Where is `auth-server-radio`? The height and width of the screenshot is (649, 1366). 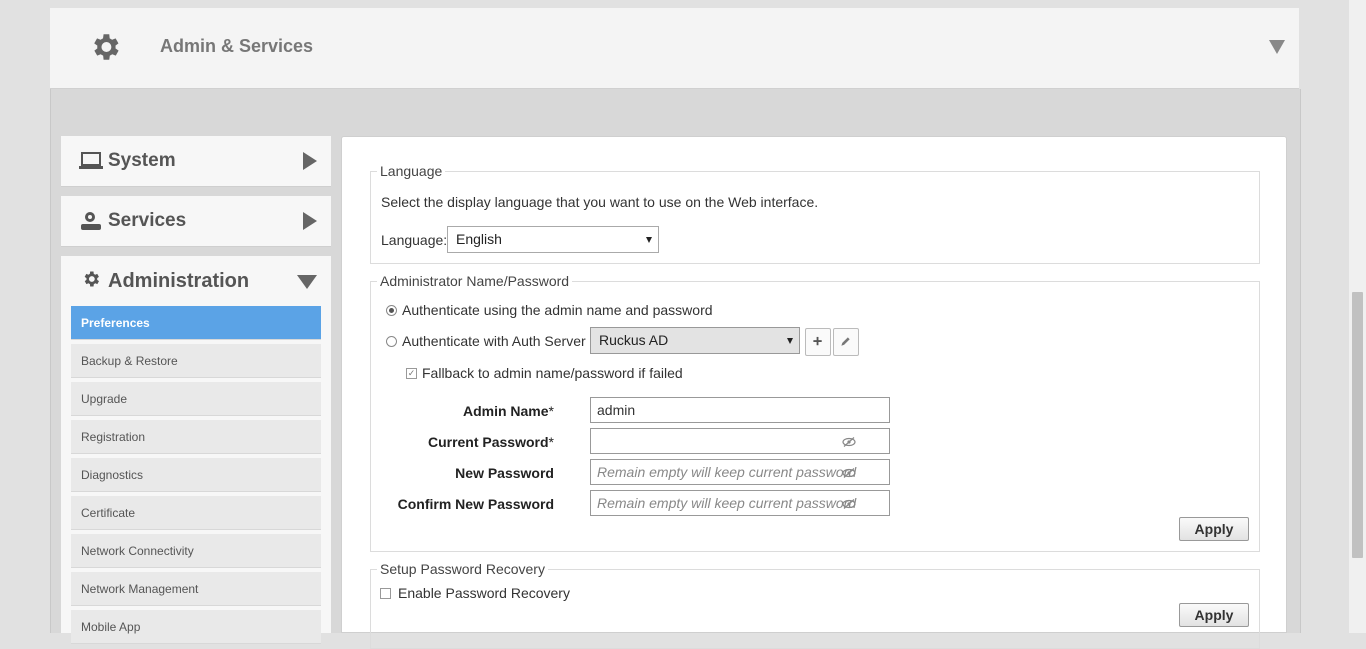 auth-server-radio is located at coordinates (391, 341).